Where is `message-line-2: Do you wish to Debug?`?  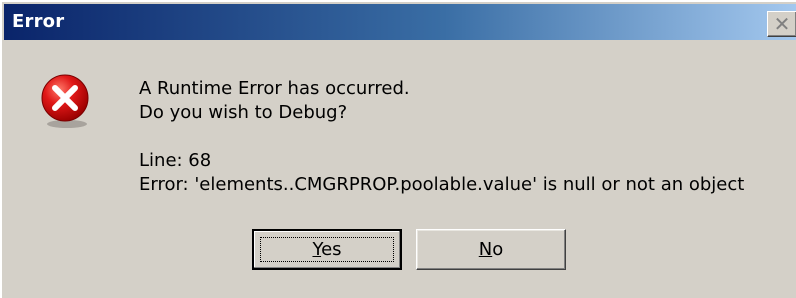
message-line-2: Do you wish to Debug? is located at coordinates (243, 112).